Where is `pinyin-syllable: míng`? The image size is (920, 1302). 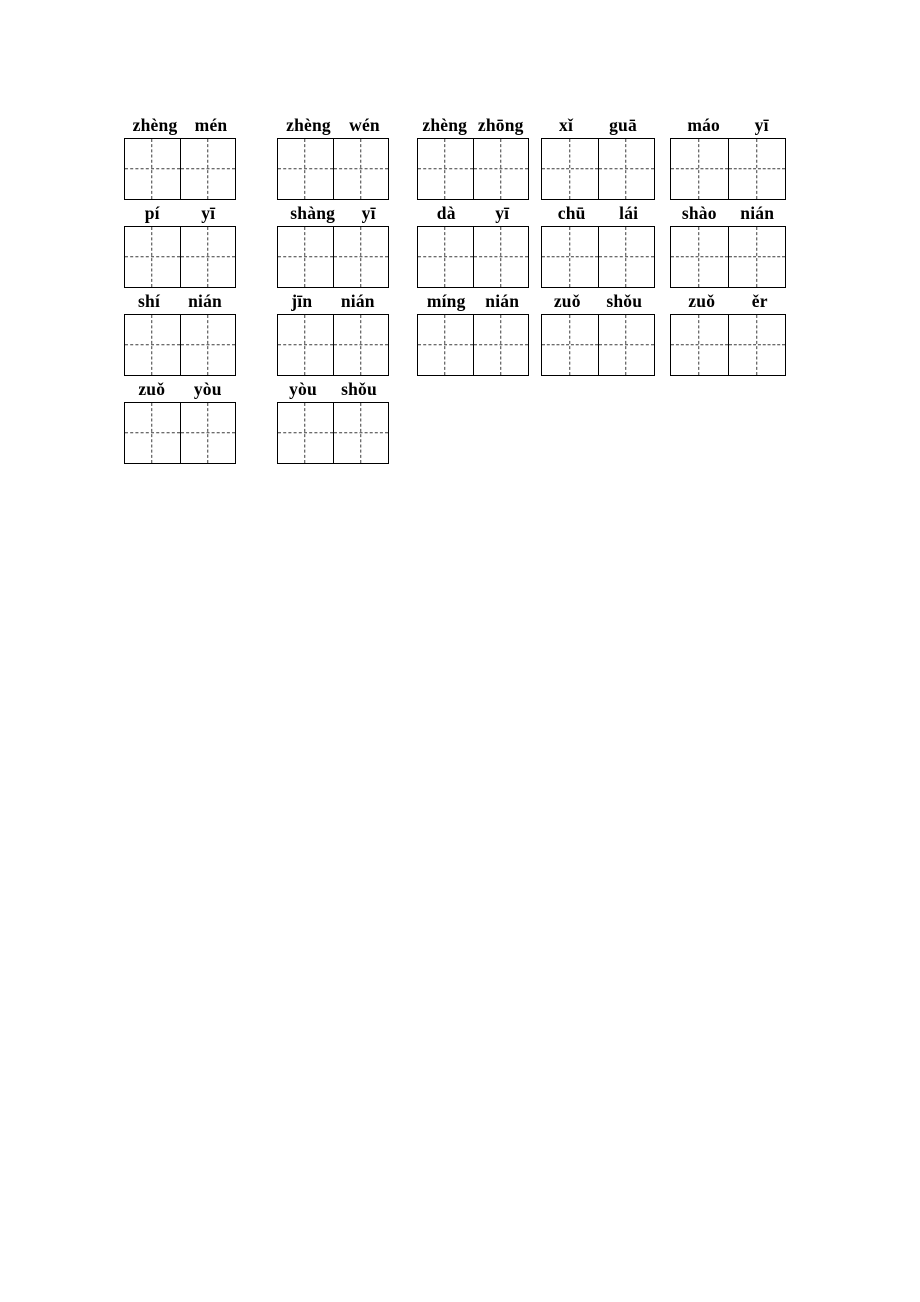
pinyin-syllable: míng is located at coordinates (446, 301).